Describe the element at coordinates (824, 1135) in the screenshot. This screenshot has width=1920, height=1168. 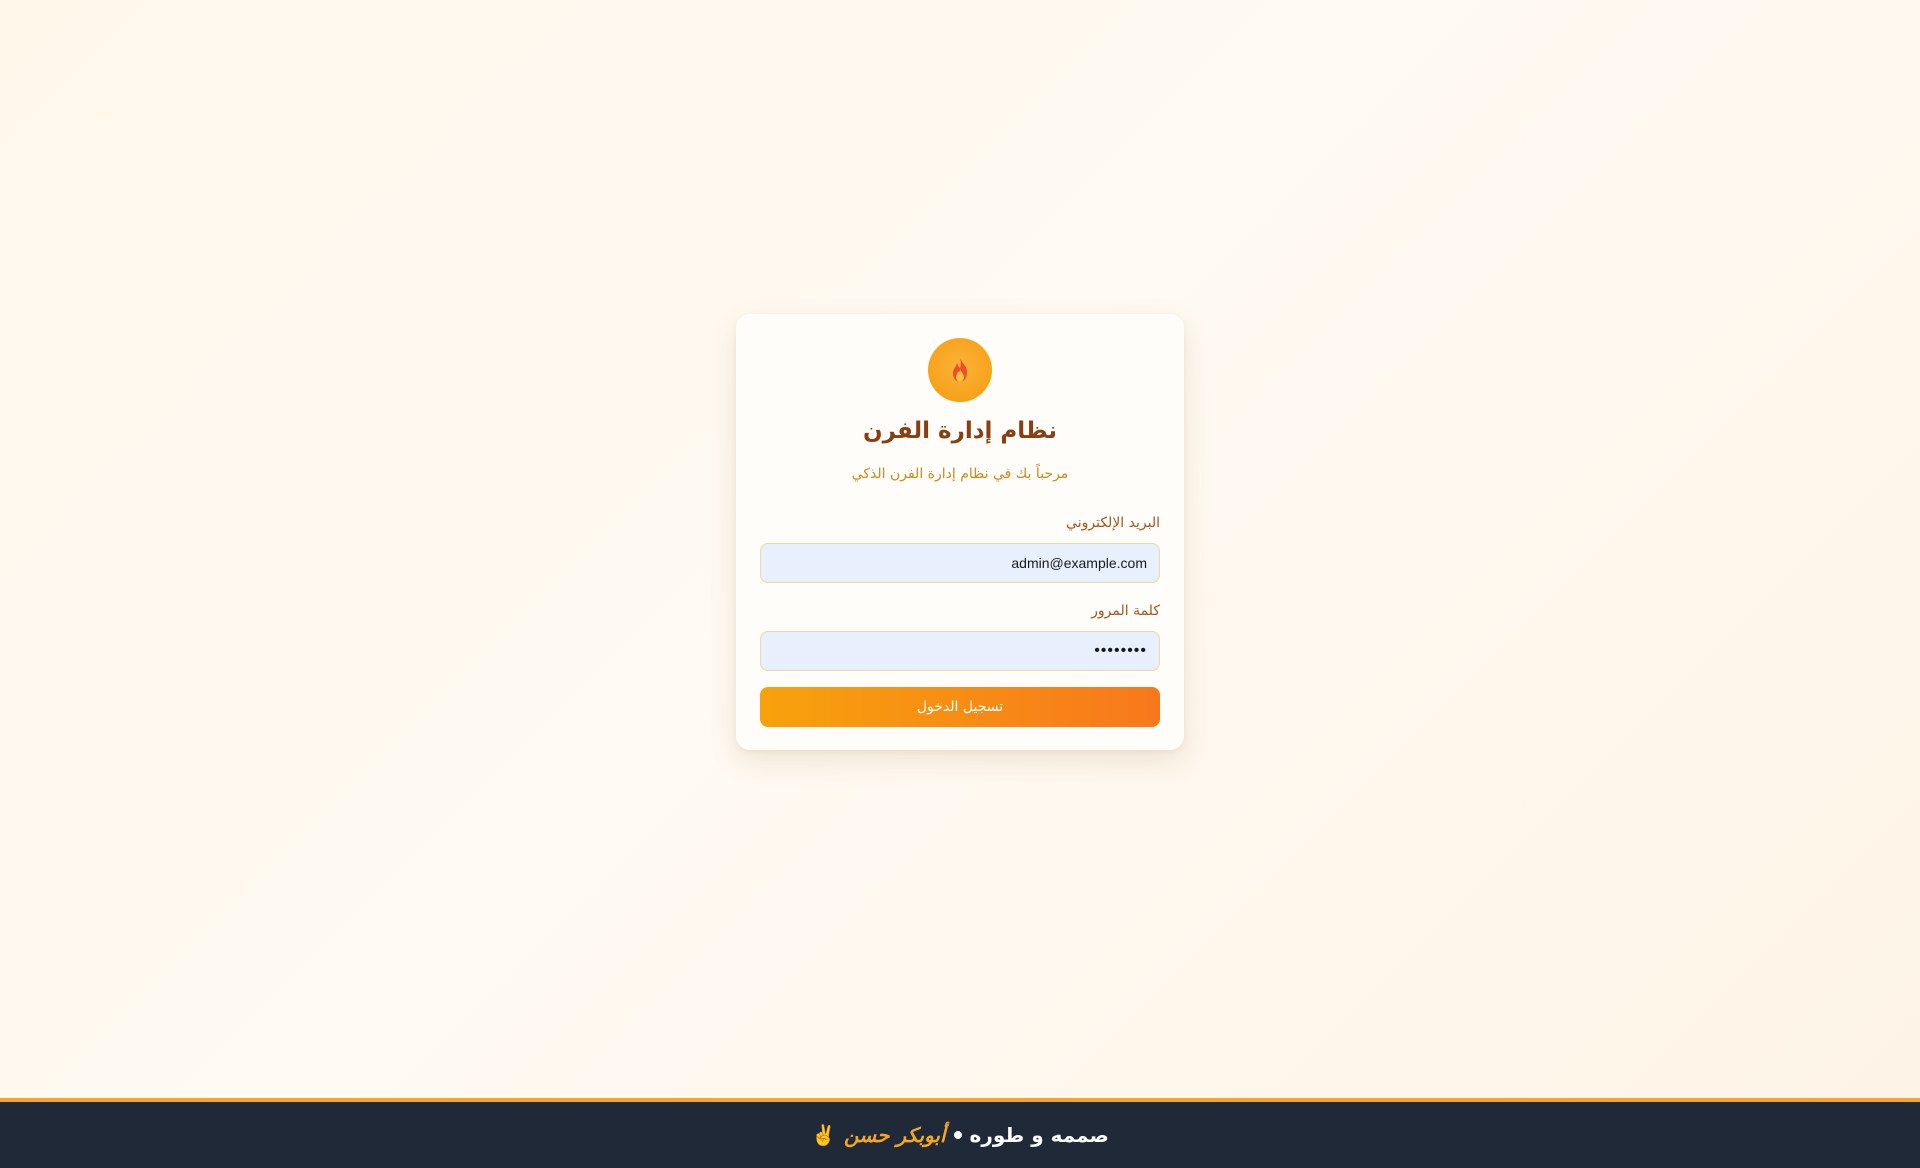
I see `victory-hand-icon: ✌️` at that location.